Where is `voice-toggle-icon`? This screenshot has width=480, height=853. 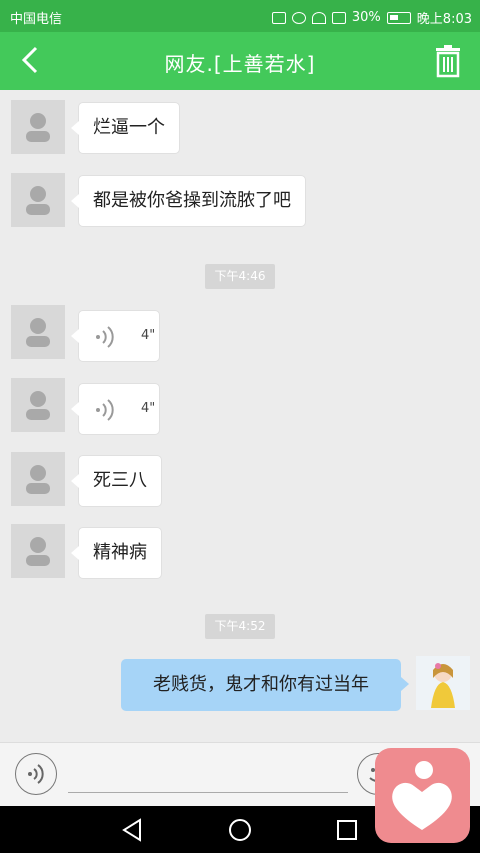 voice-toggle-icon is located at coordinates (36, 774).